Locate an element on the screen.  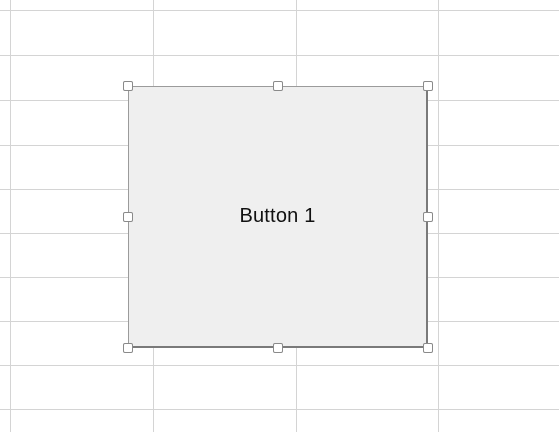
button-label: Button 1 is located at coordinates (277, 216).